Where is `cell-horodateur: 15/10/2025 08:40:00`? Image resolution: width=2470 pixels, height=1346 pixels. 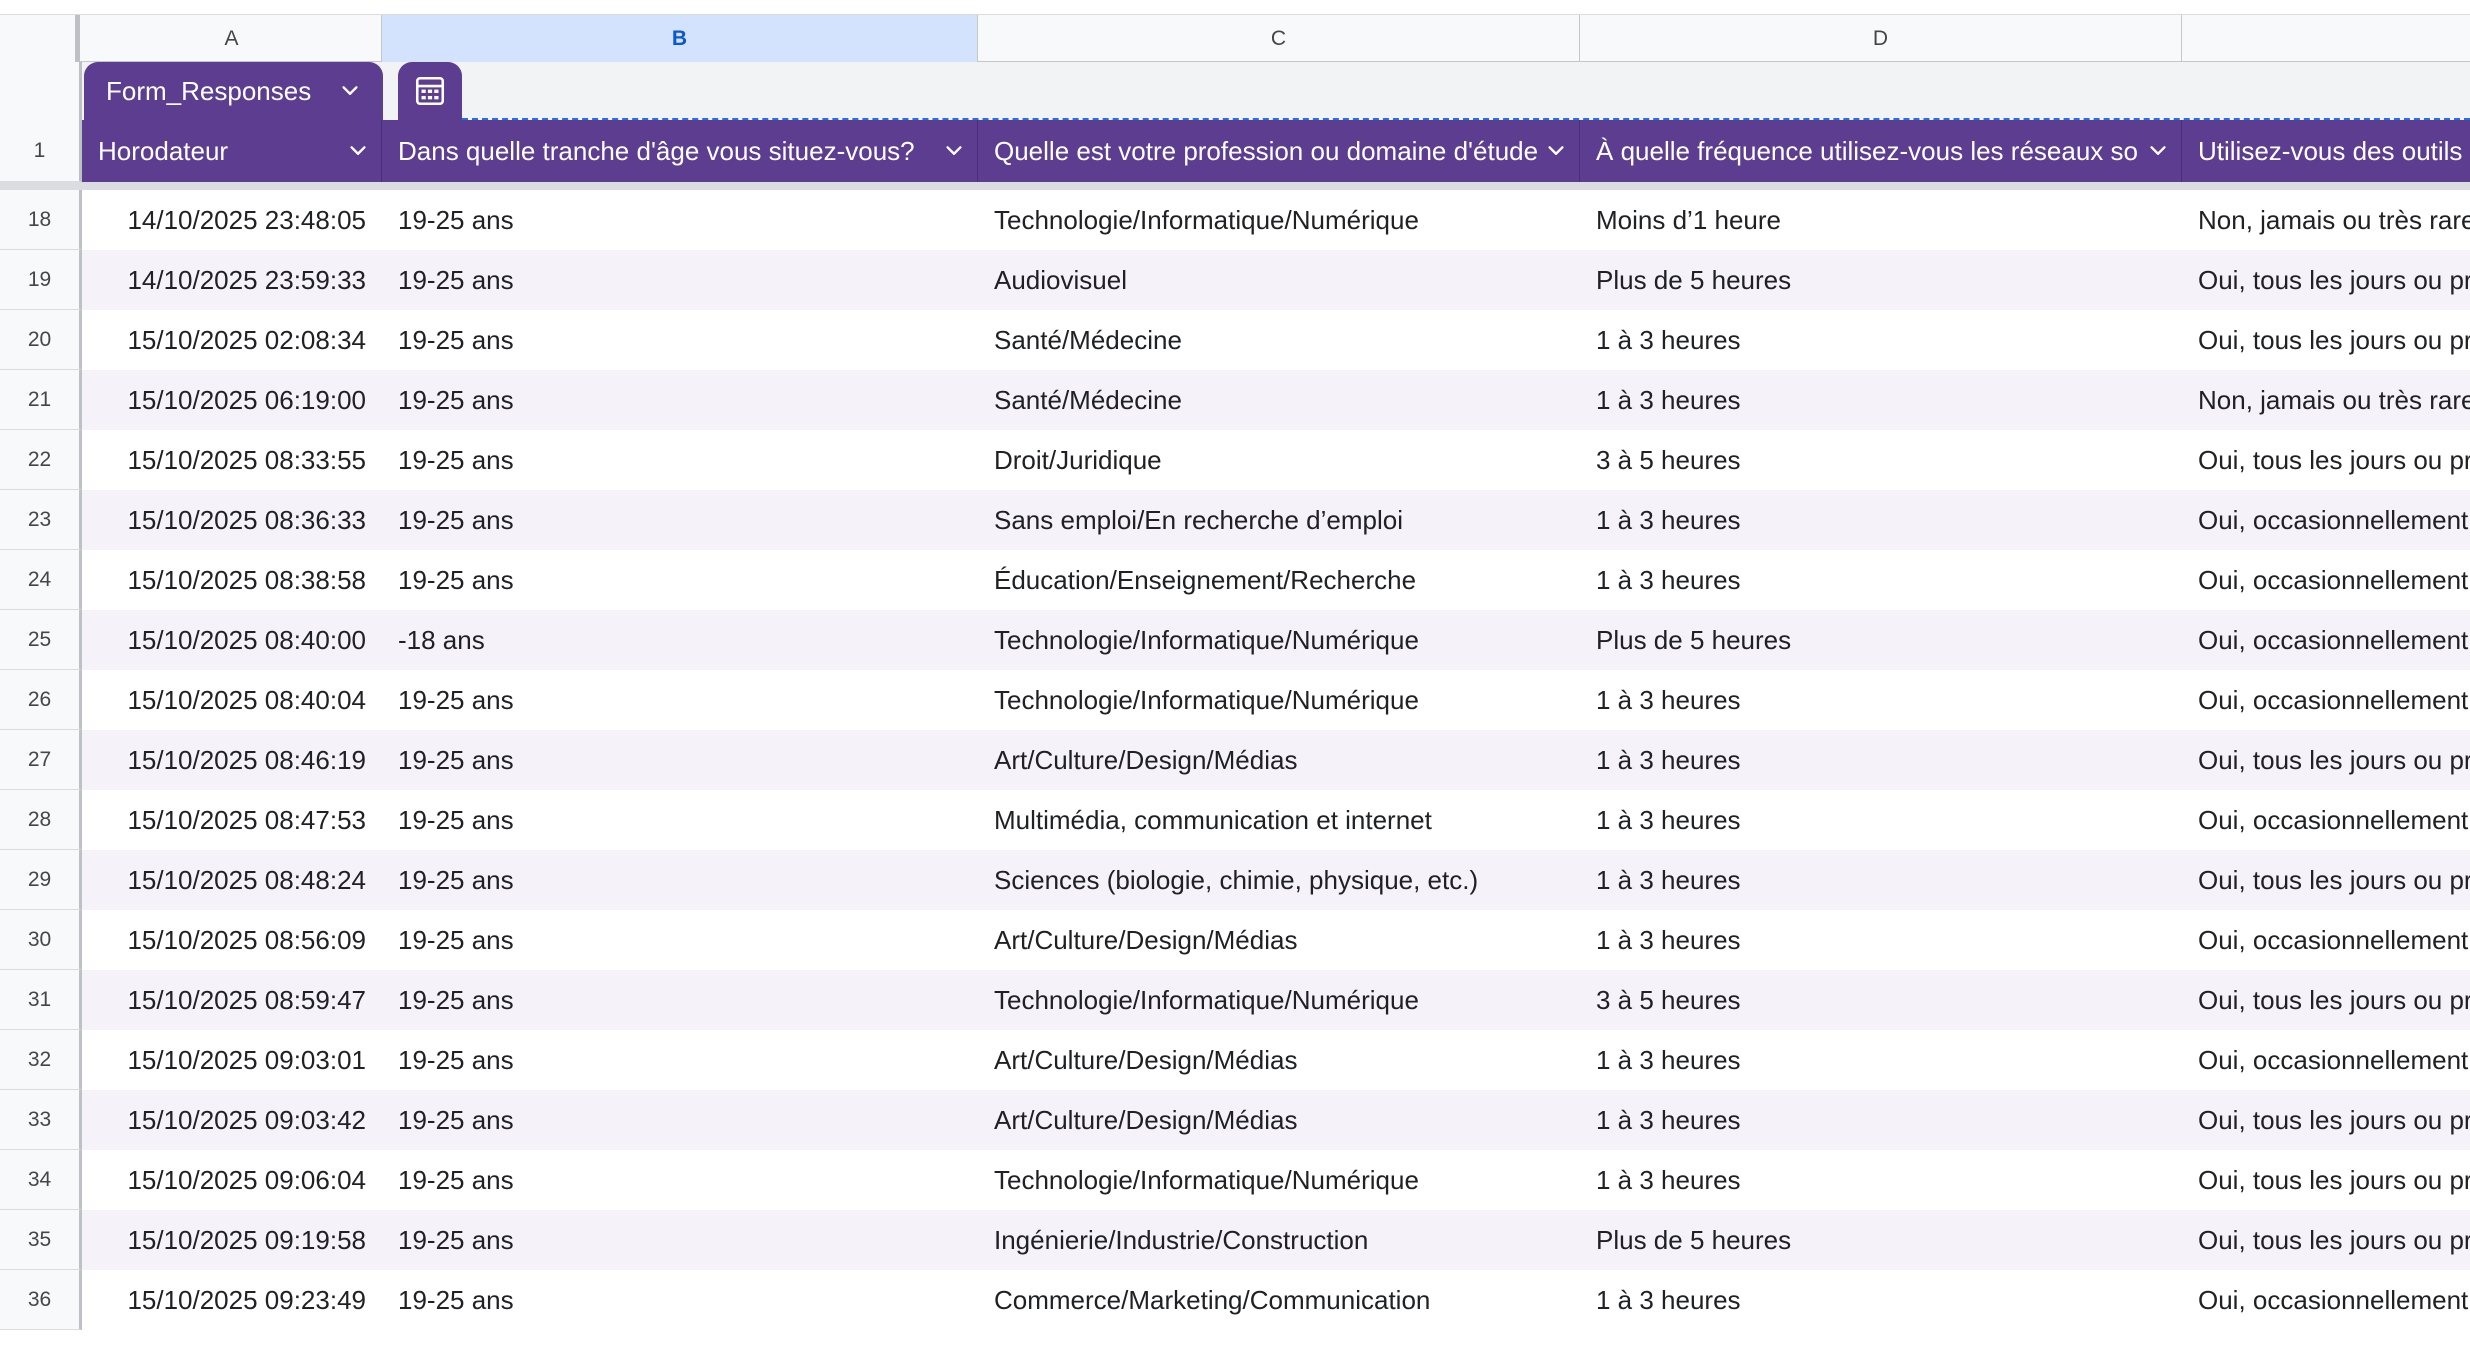 cell-horodateur: 15/10/2025 08:40:00 is located at coordinates (232, 640).